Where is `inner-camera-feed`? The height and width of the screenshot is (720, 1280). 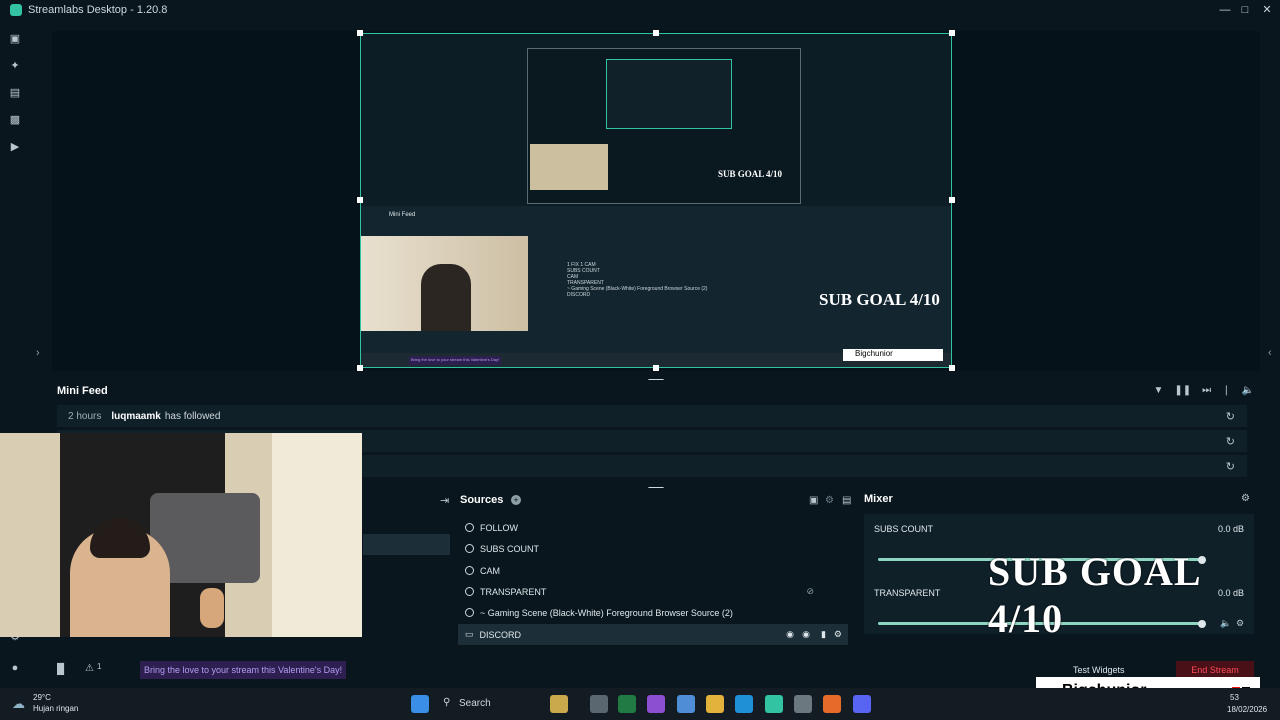 inner-camera-feed is located at coordinates (444, 283).